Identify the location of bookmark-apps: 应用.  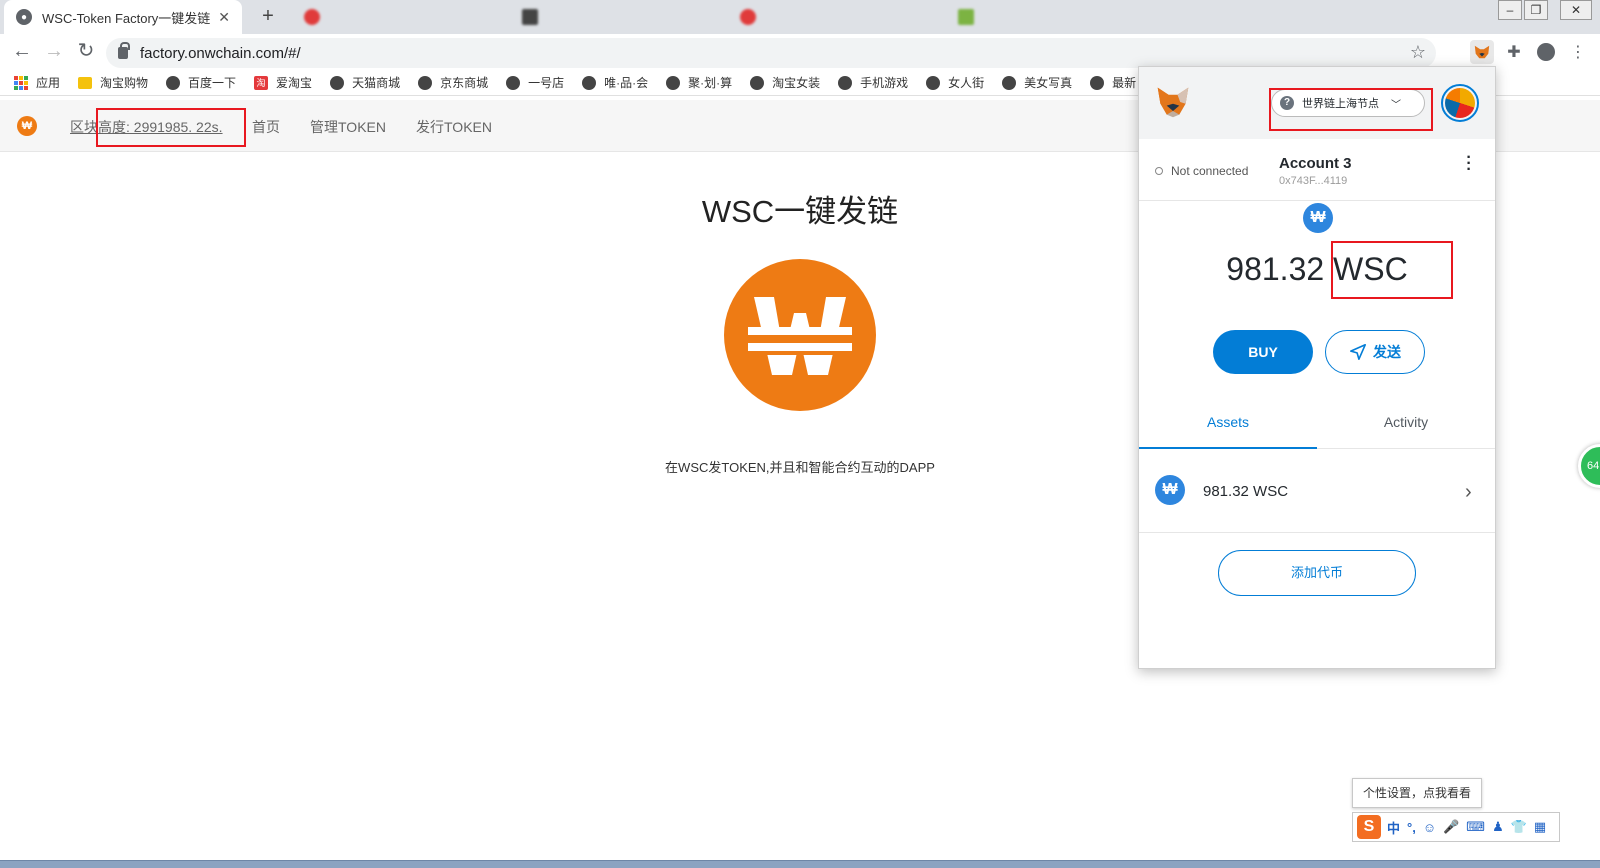
(37, 82).